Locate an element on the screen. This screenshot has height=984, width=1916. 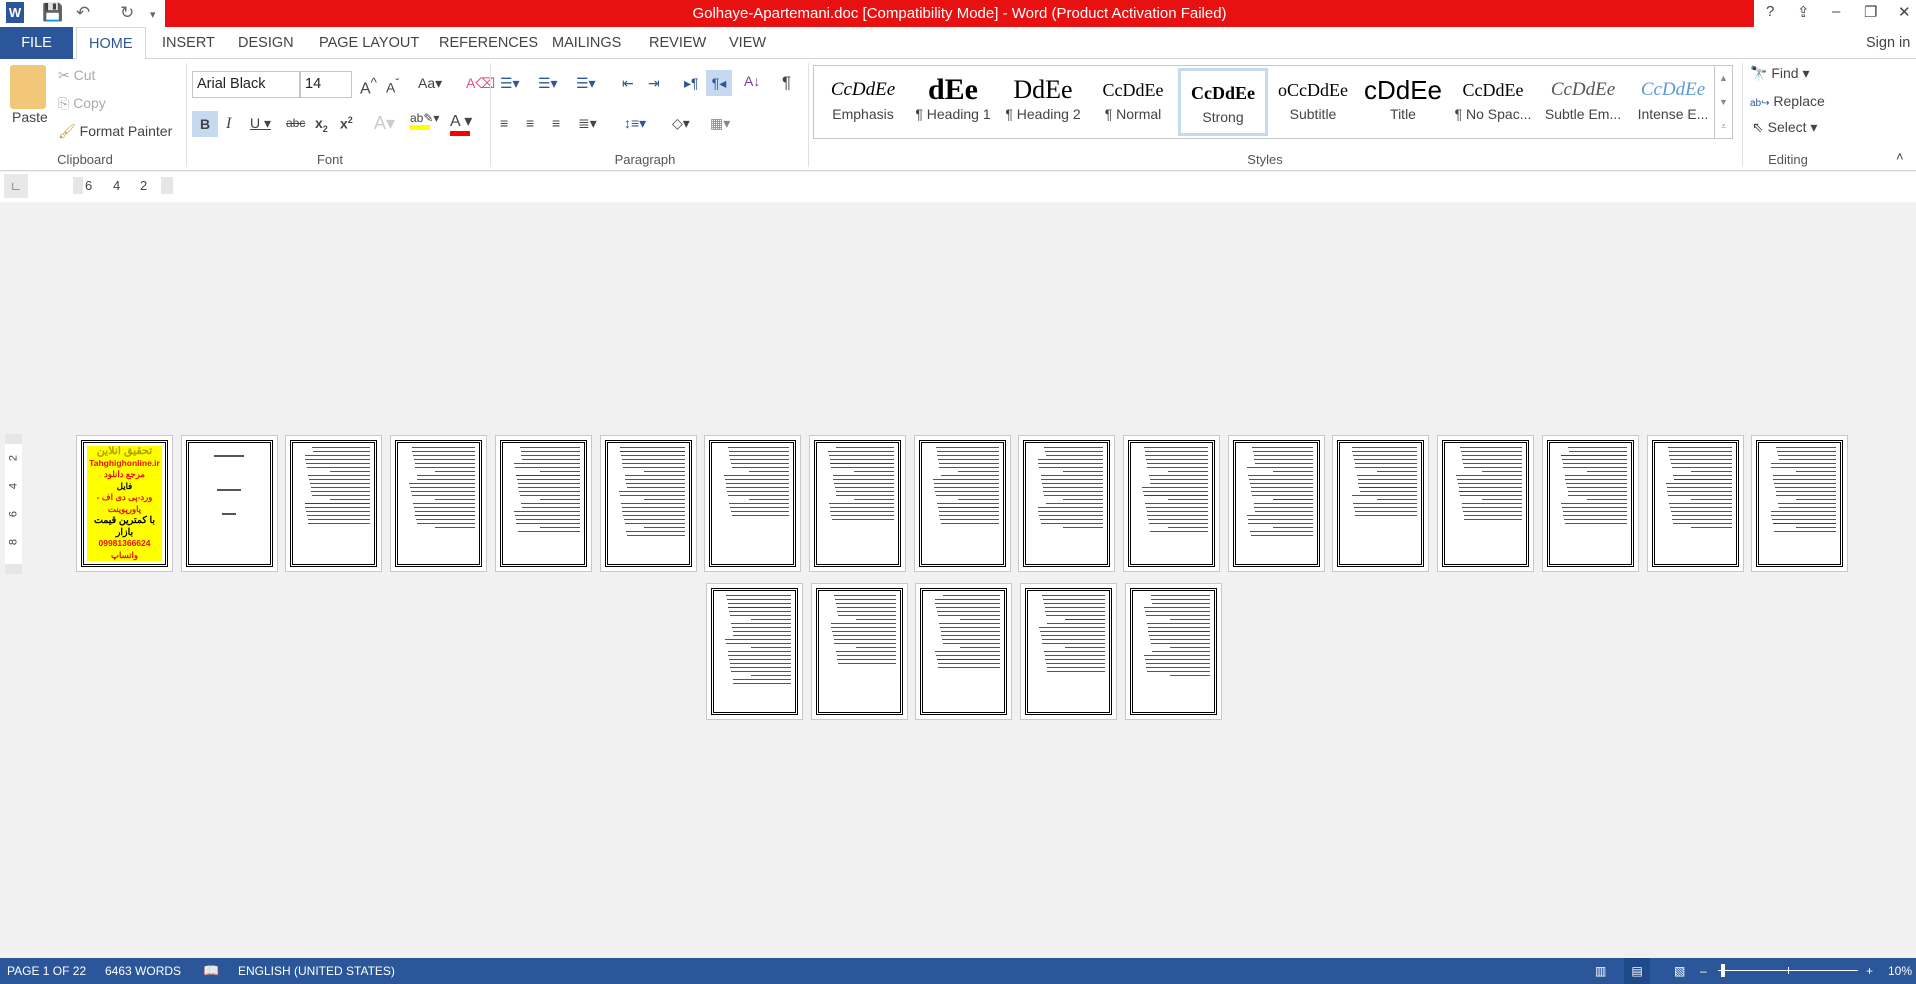
decrease-indent-icon: ⇤ is located at coordinates (628, 83).